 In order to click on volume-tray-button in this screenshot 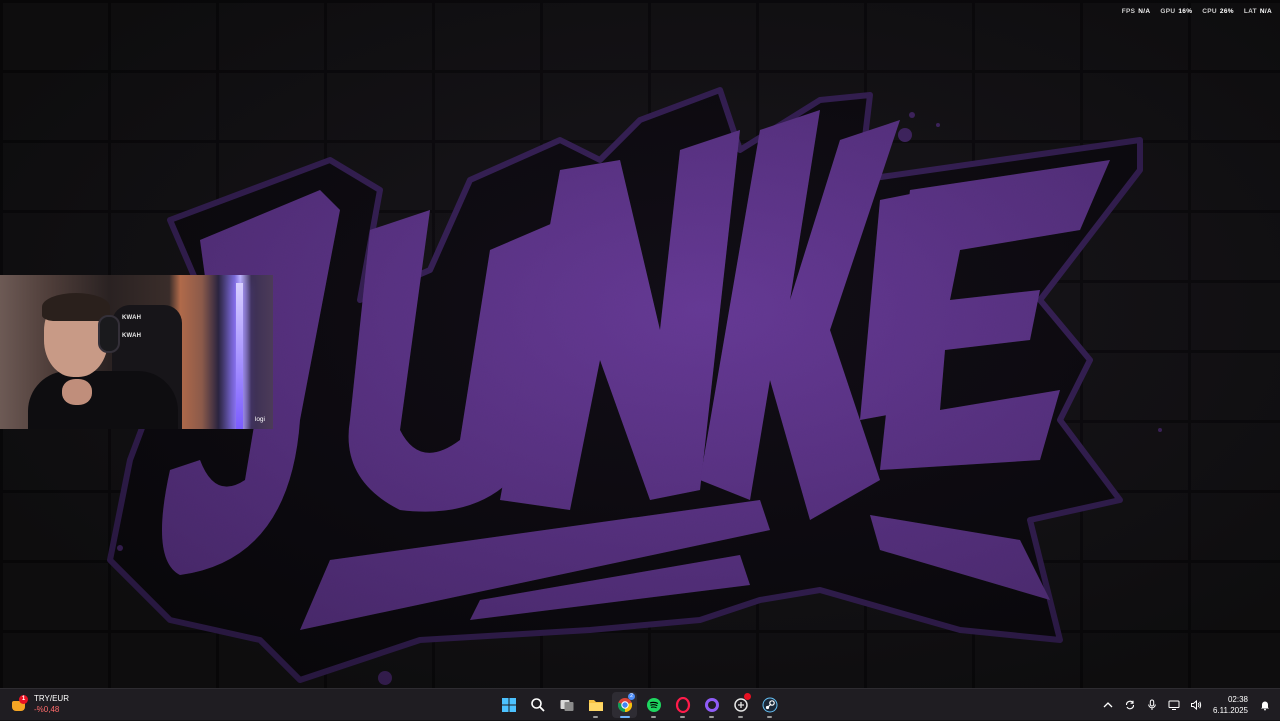, I will do `click(1196, 705)`.